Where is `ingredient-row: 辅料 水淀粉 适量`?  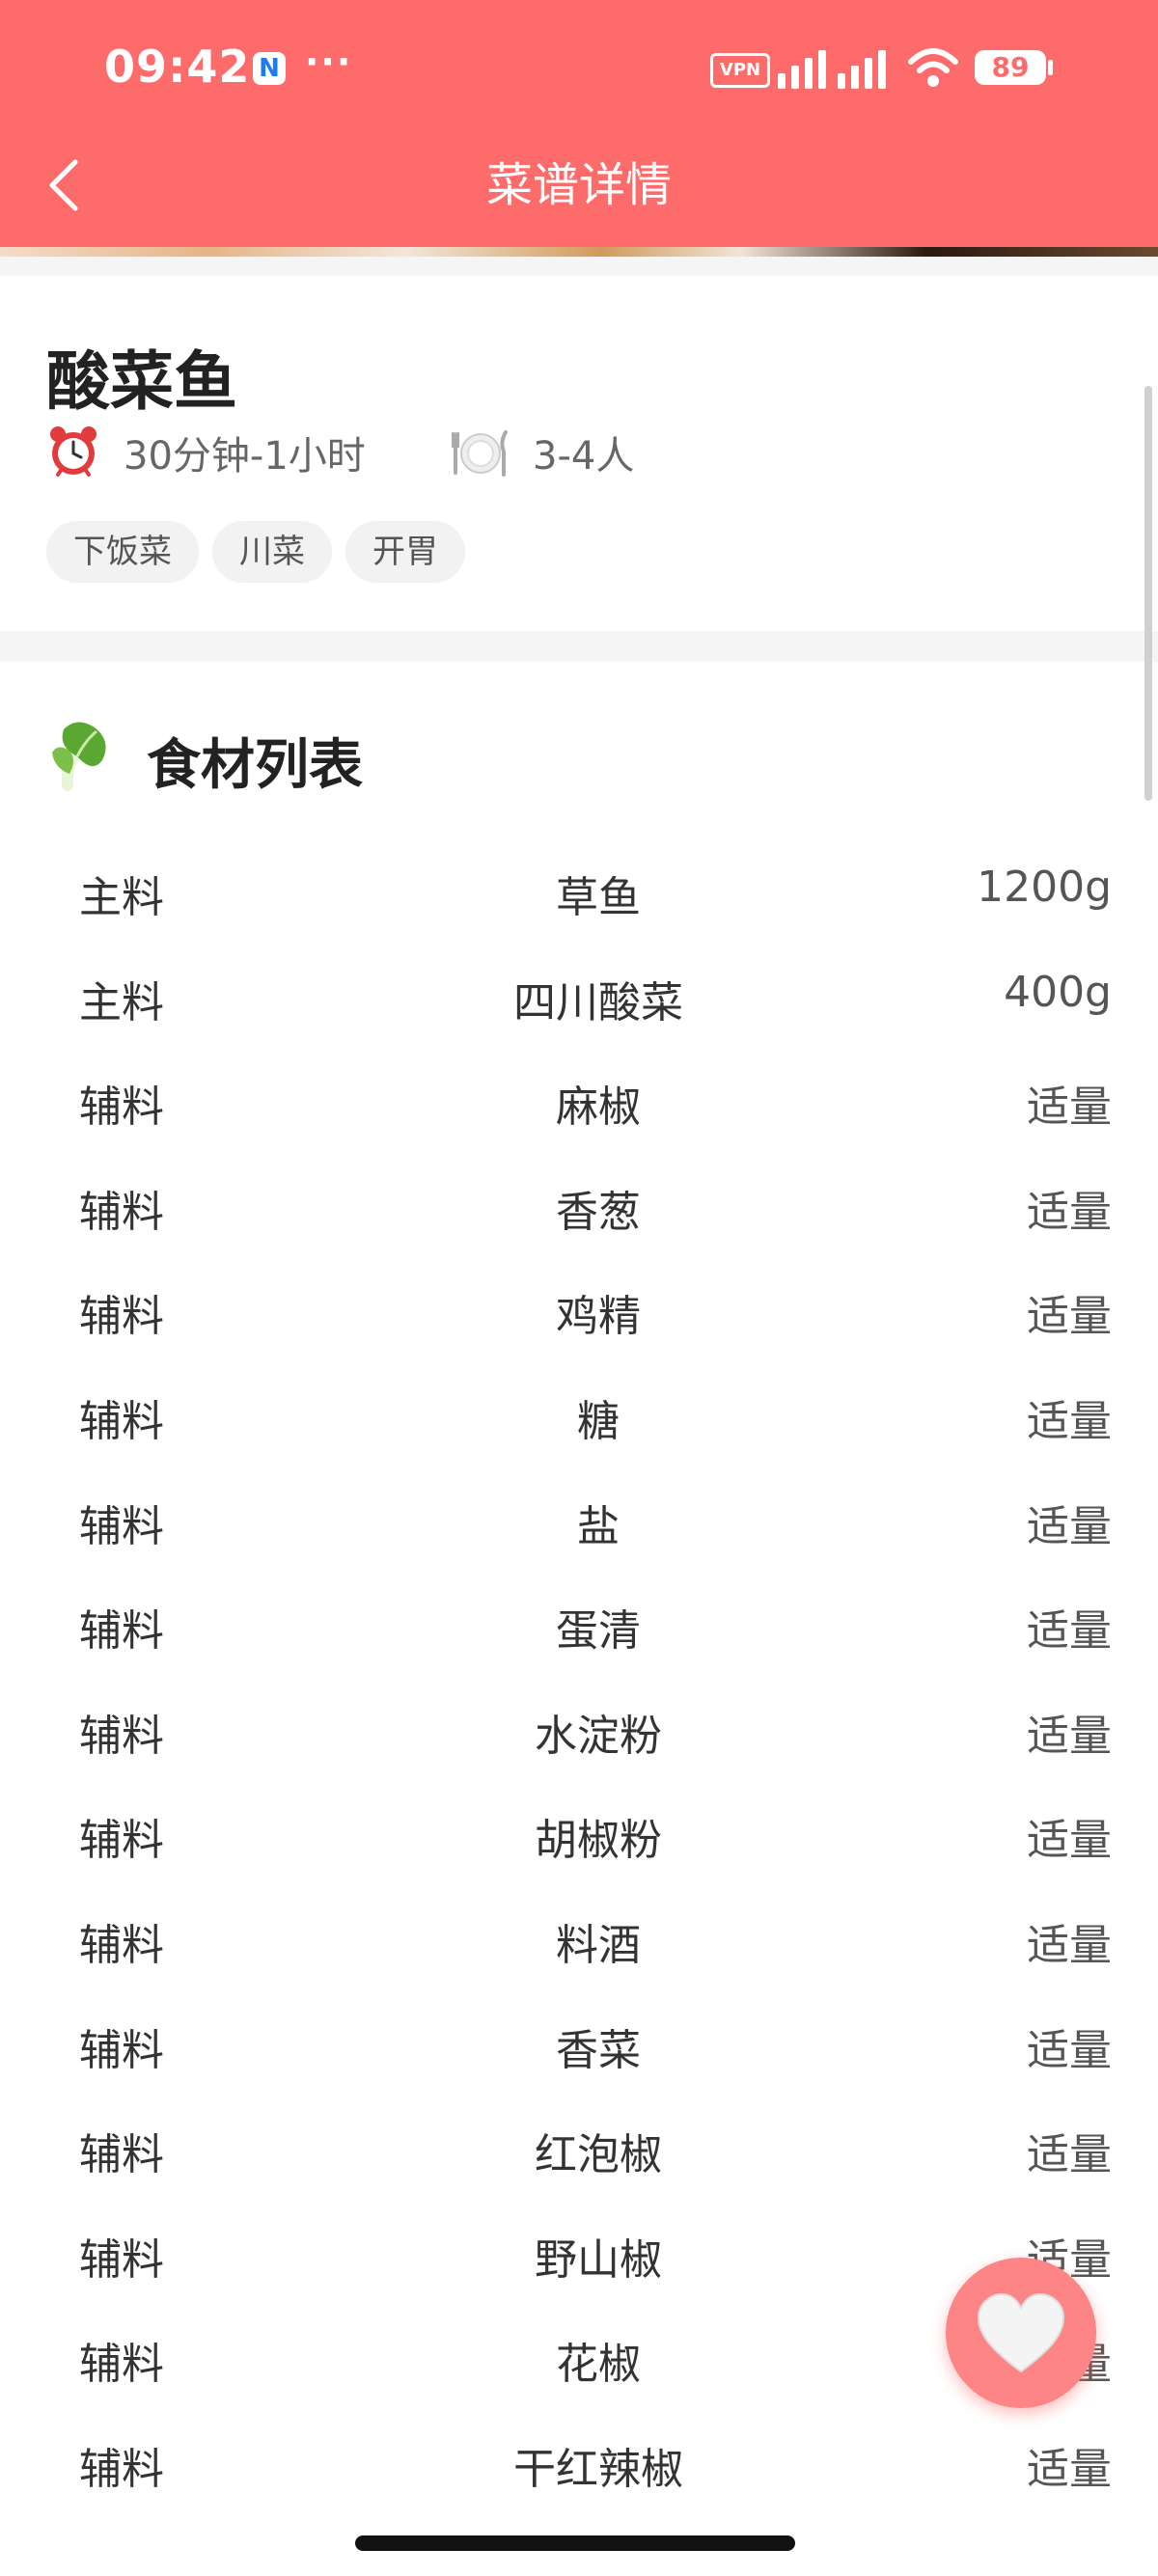 ingredient-row: 辅料 水淀粉 适量 is located at coordinates (579, 1729).